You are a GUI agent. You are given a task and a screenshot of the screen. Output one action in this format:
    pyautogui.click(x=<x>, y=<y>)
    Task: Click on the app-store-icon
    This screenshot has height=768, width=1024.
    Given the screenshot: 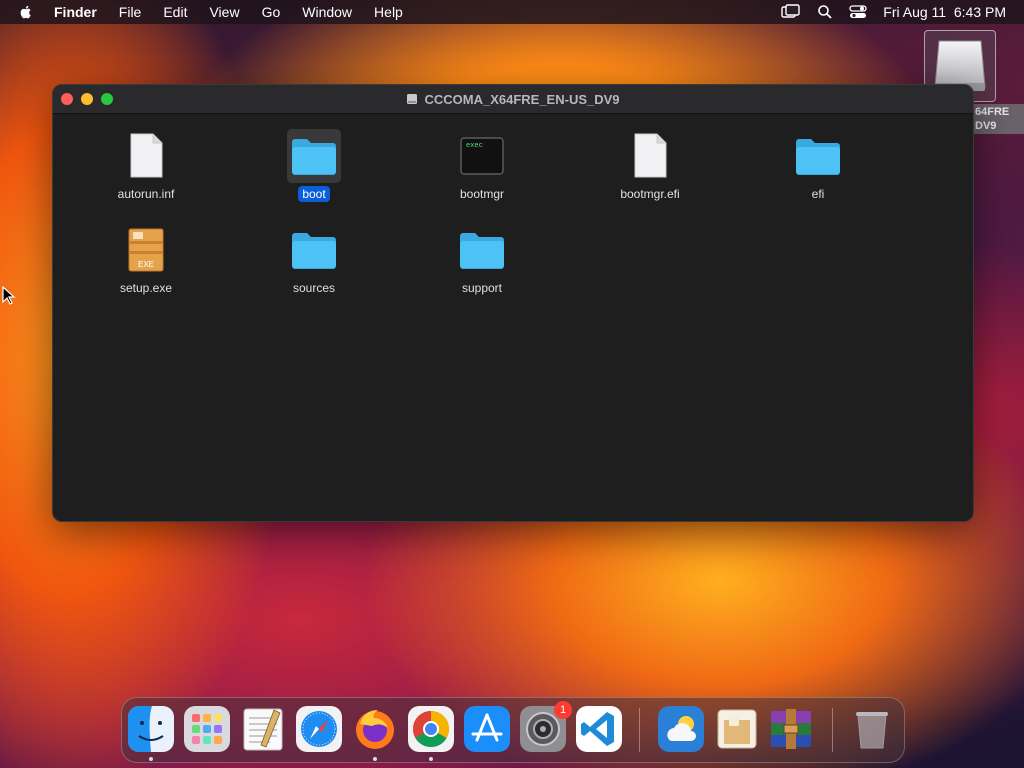 What is the action you would take?
    pyautogui.click(x=487, y=729)
    